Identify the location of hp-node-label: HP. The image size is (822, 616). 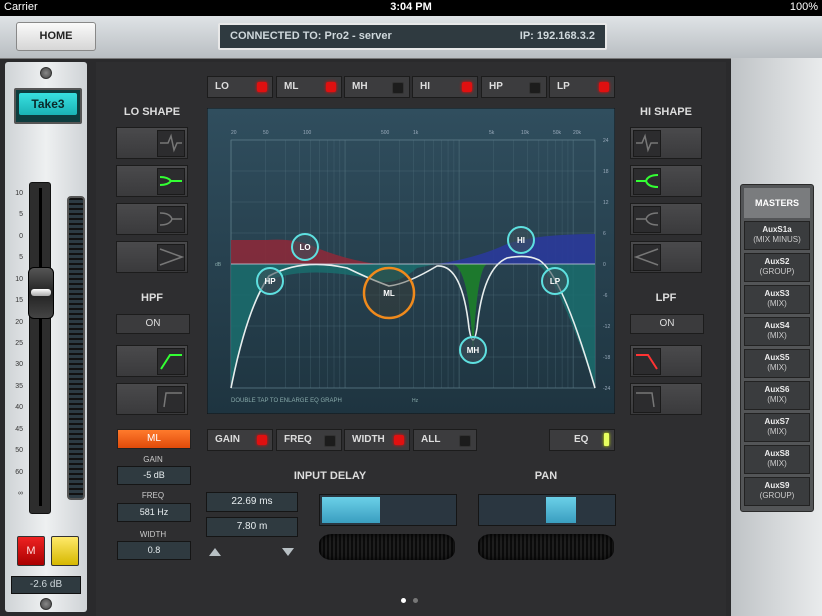
(270, 281).